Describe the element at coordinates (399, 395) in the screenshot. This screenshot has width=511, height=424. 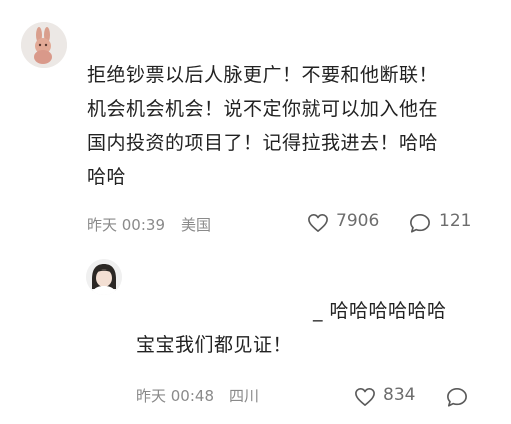
I see `reply-like-count: 834` at that location.